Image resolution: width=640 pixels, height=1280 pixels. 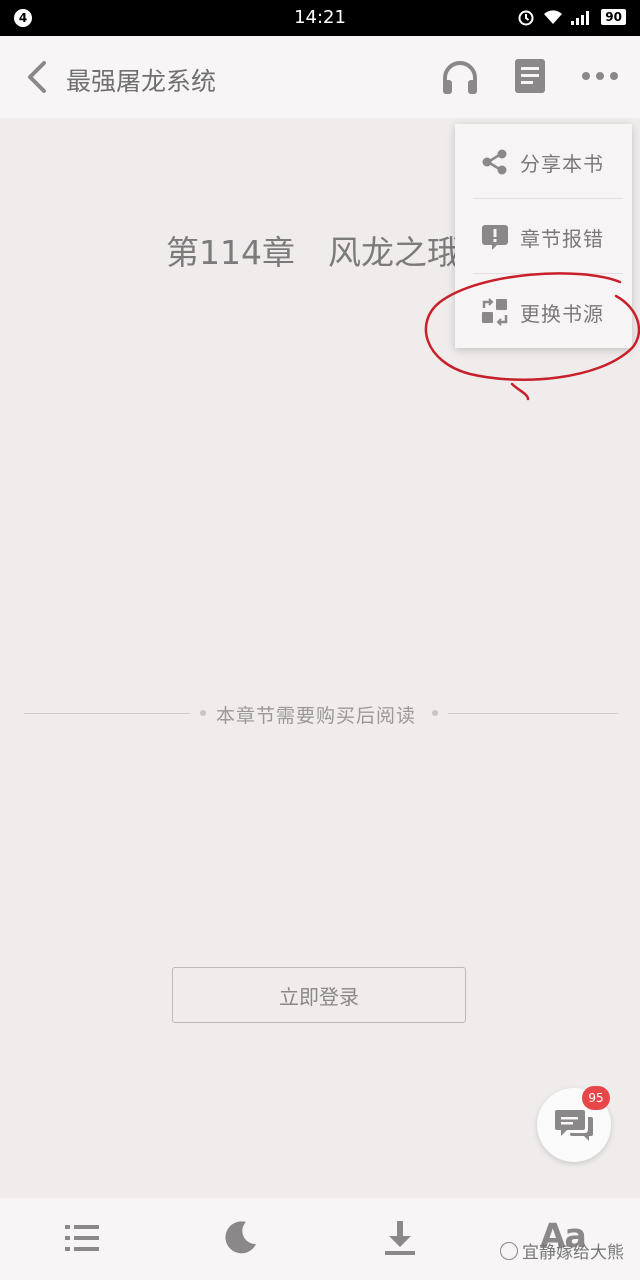 What do you see at coordinates (509, 1250) in the screenshot?
I see `wechat-logo-icon` at bounding box center [509, 1250].